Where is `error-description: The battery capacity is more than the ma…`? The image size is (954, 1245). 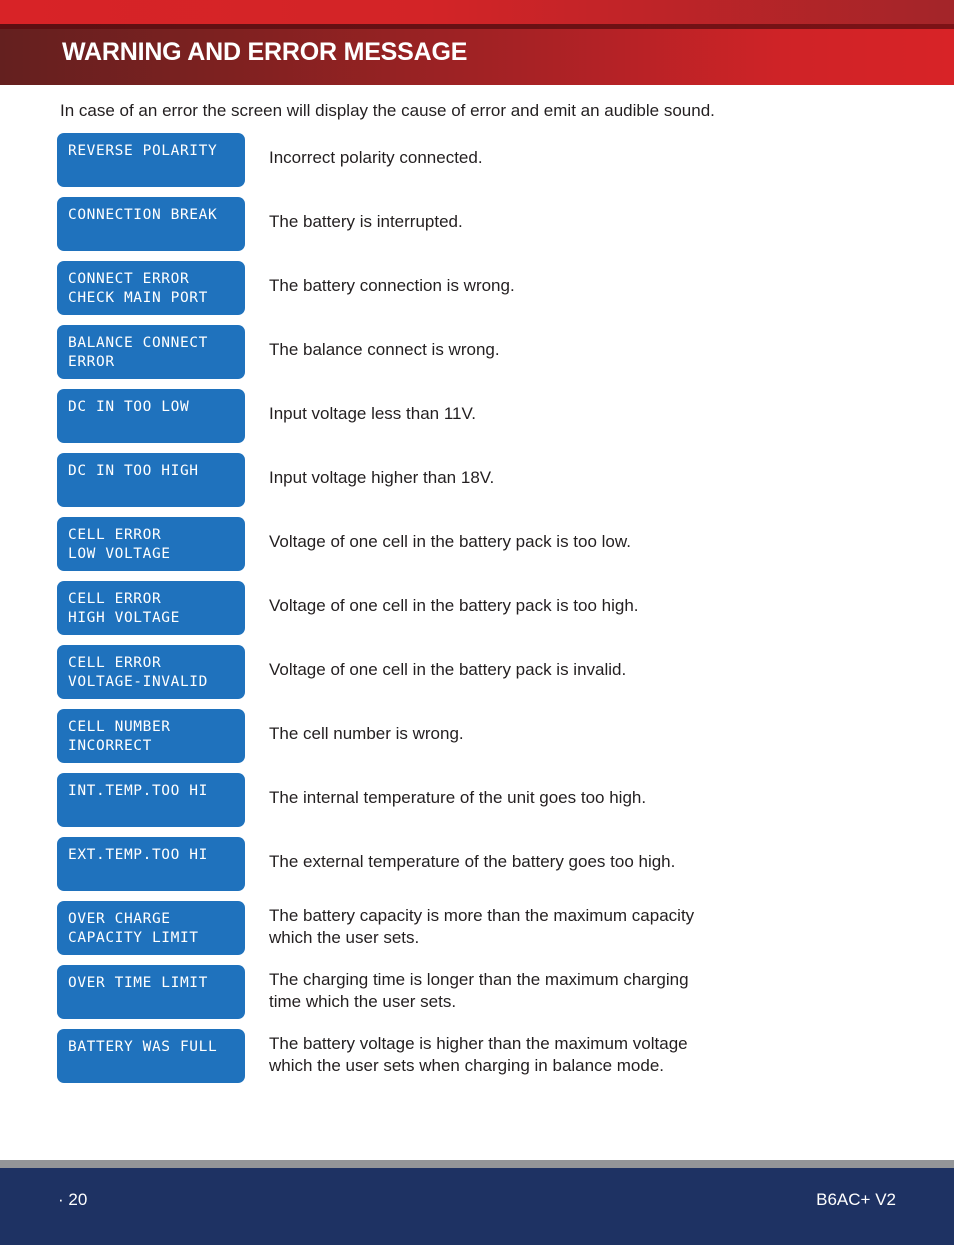
error-description: The battery capacity is more than the ma… is located at coordinates (576, 925).